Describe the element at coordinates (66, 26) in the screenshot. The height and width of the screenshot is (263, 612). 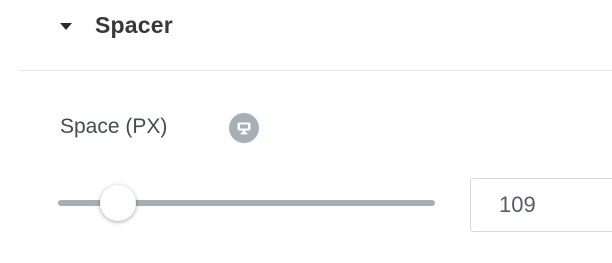
I see `caret-down-icon` at that location.